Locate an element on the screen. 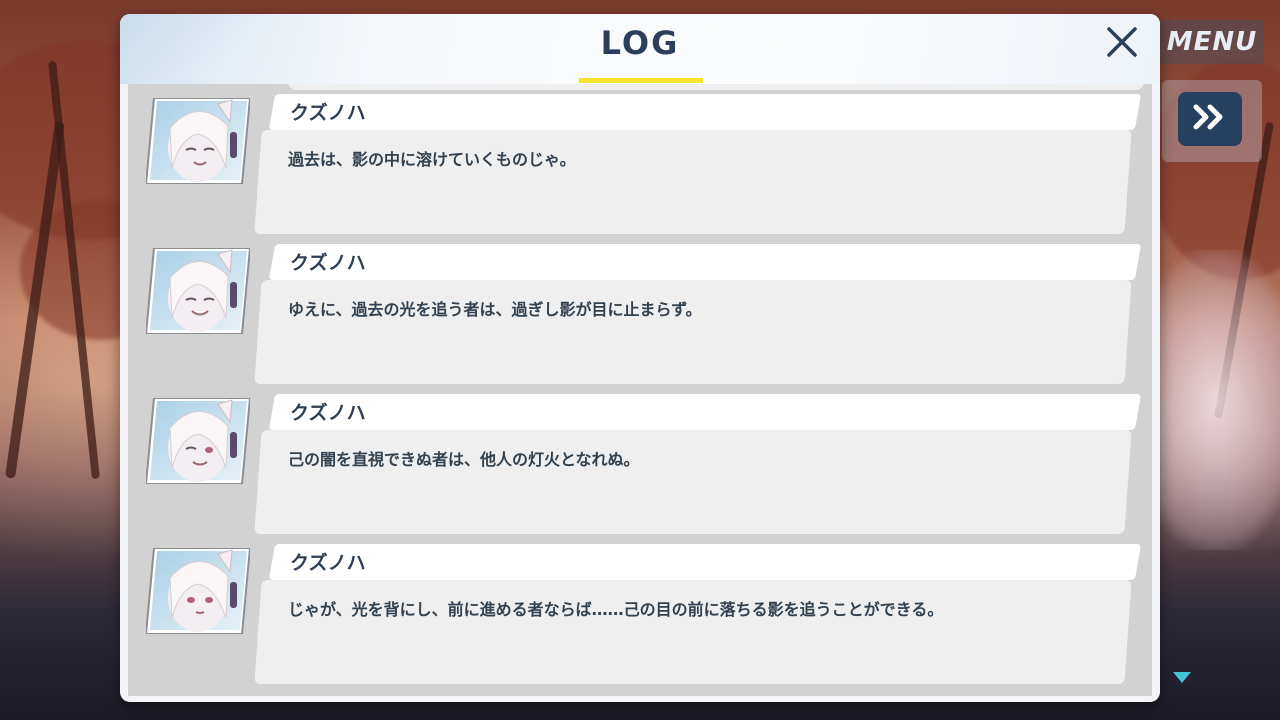  fast-forward-button is located at coordinates (1210, 119).